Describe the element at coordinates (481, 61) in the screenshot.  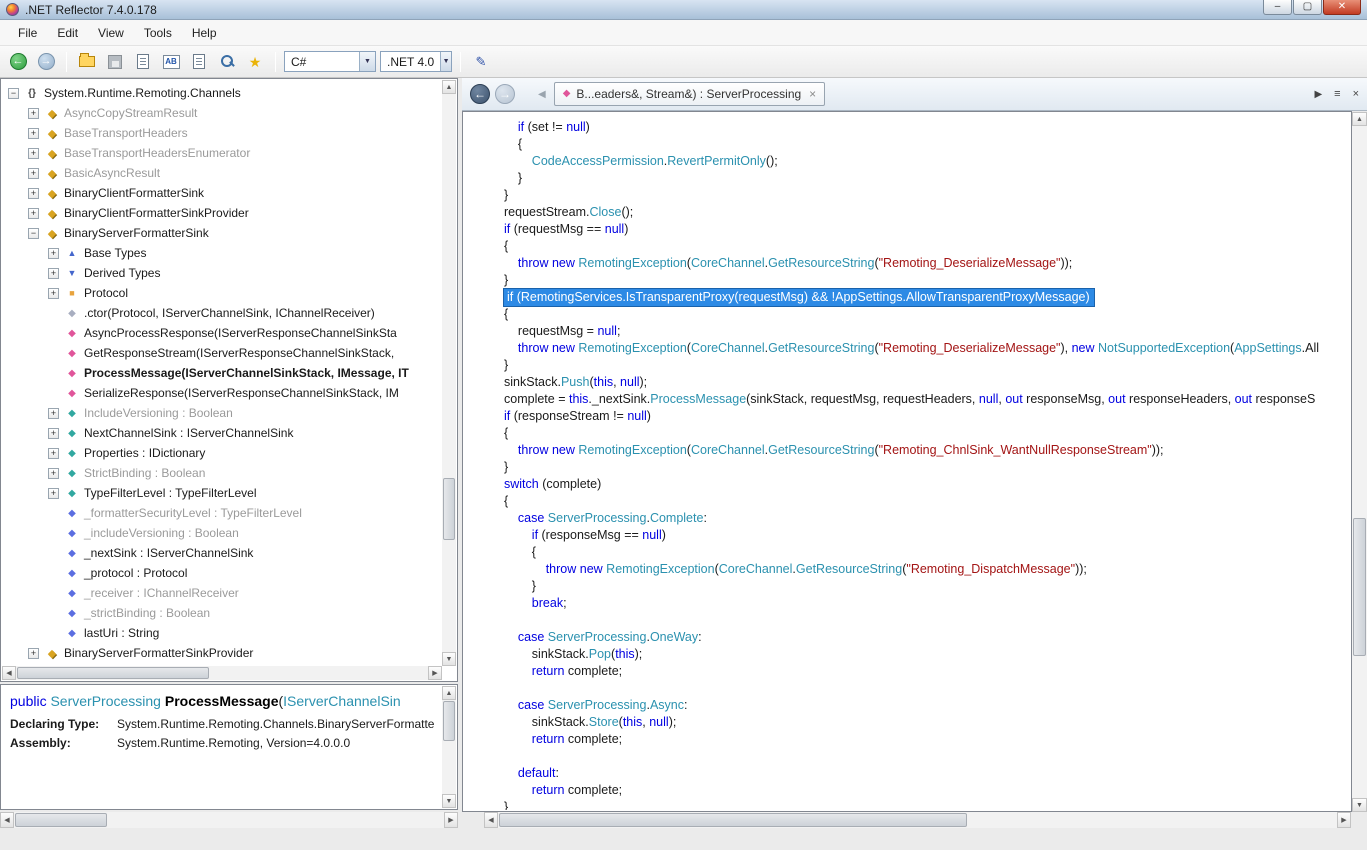
I see `edit-button: ✎` at that location.